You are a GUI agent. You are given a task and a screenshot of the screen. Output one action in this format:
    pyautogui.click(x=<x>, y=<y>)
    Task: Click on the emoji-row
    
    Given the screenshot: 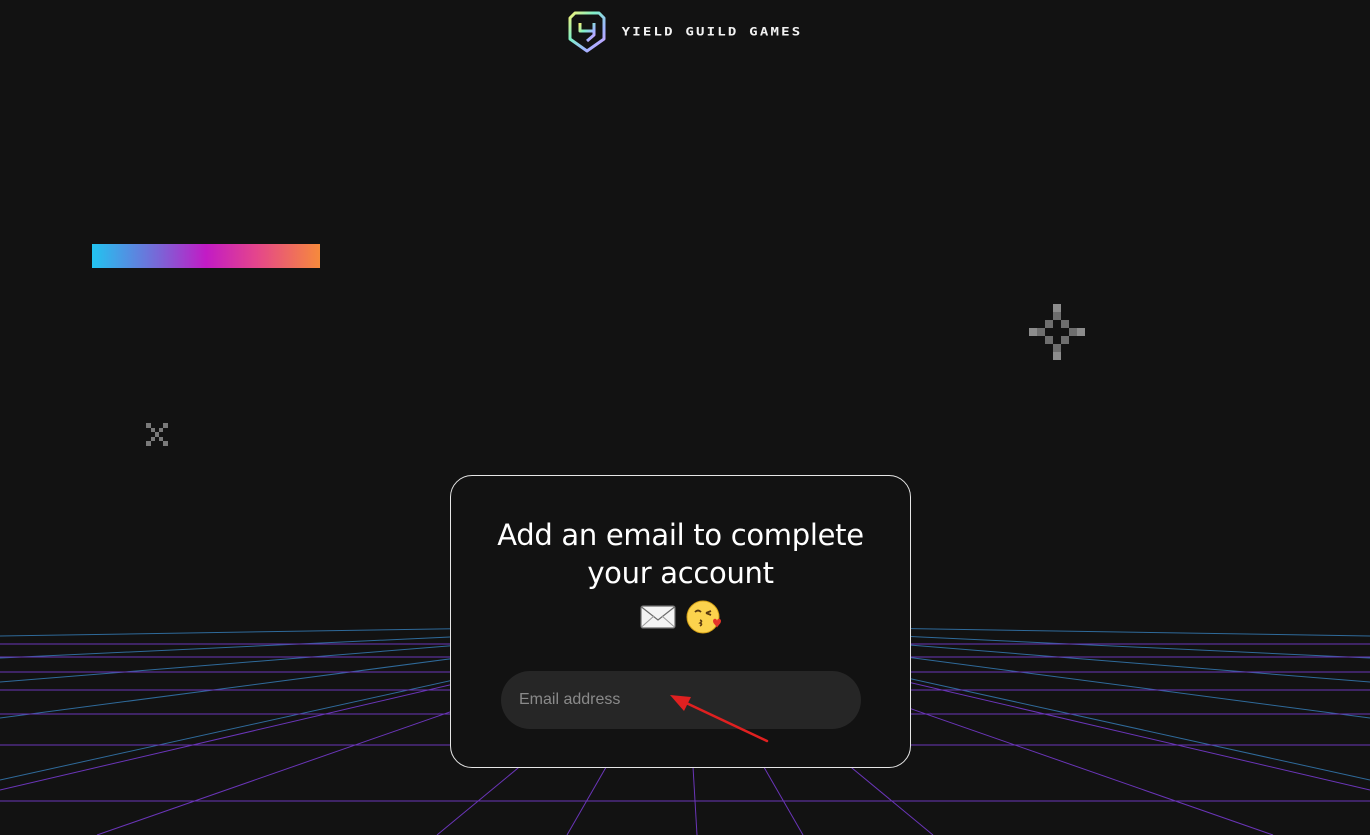 What is the action you would take?
    pyautogui.click(x=680, y=617)
    